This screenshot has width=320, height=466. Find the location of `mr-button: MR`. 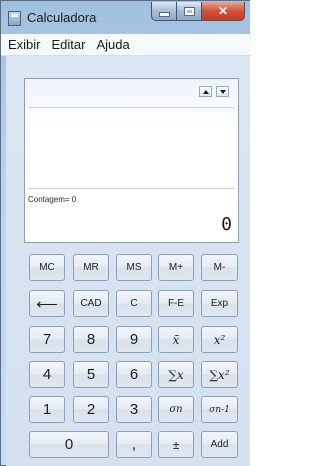

mr-button: MR is located at coordinates (91, 267).